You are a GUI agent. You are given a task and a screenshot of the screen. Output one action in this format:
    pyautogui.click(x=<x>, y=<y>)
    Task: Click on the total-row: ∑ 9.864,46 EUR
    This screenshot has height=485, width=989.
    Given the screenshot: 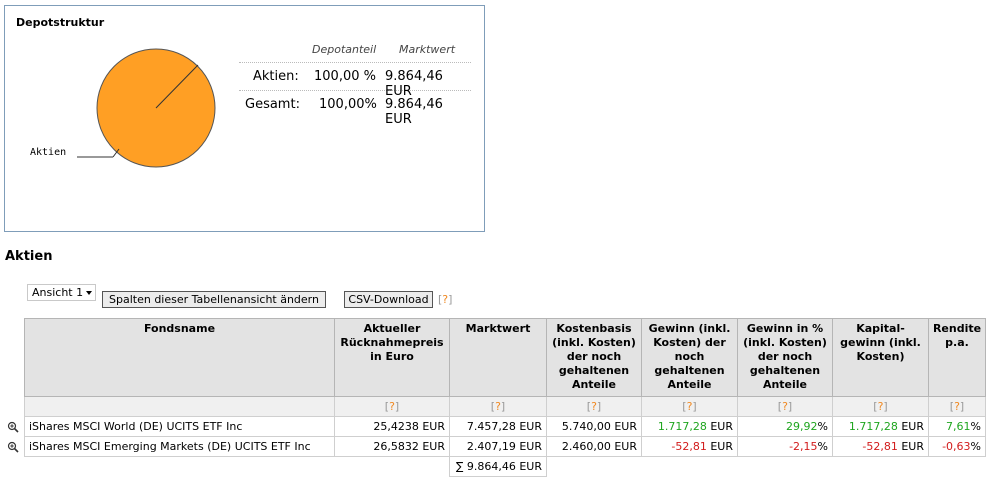 What is the action you would take?
    pyautogui.click(x=505, y=466)
    